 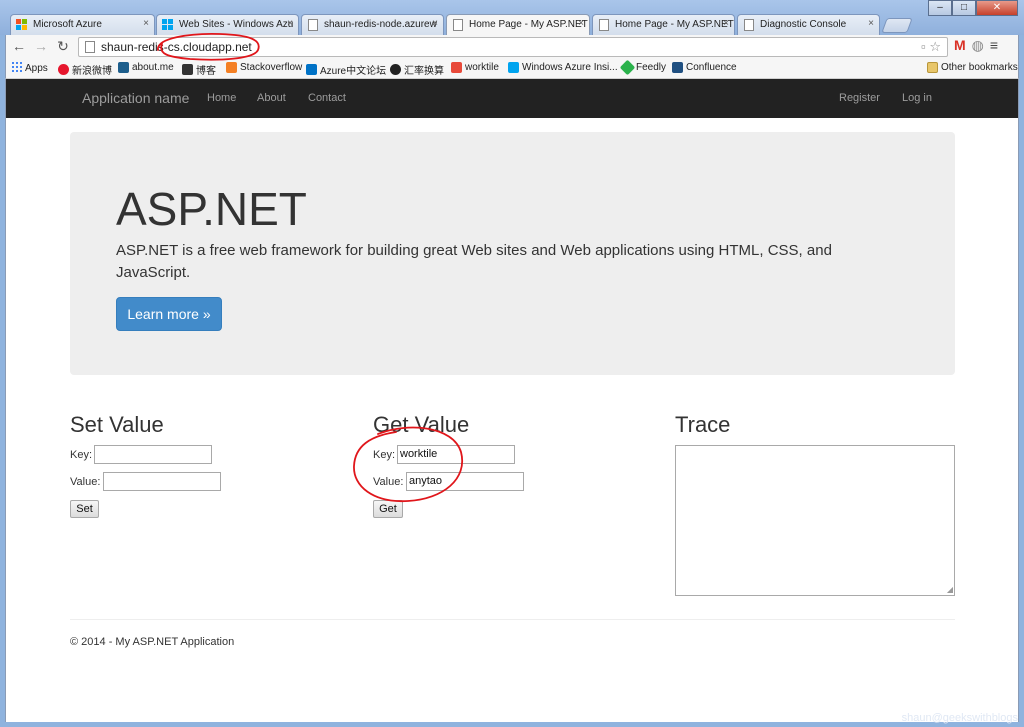 I want to click on confluence-icon, so click(x=677, y=67).